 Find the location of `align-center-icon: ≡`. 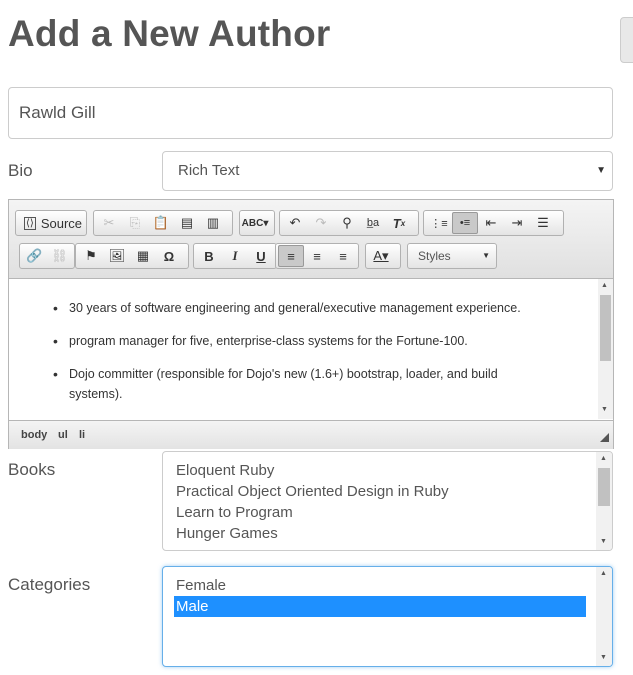

align-center-icon: ≡ is located at coordinates (317, 256).